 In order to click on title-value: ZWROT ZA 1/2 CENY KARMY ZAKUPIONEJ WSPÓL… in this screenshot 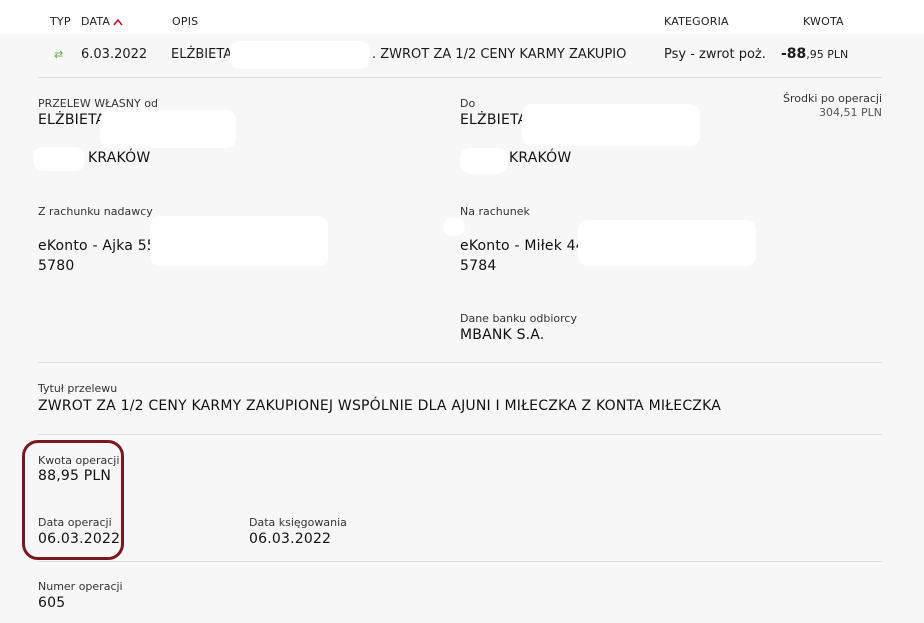, I will do `click(379, 406)`.